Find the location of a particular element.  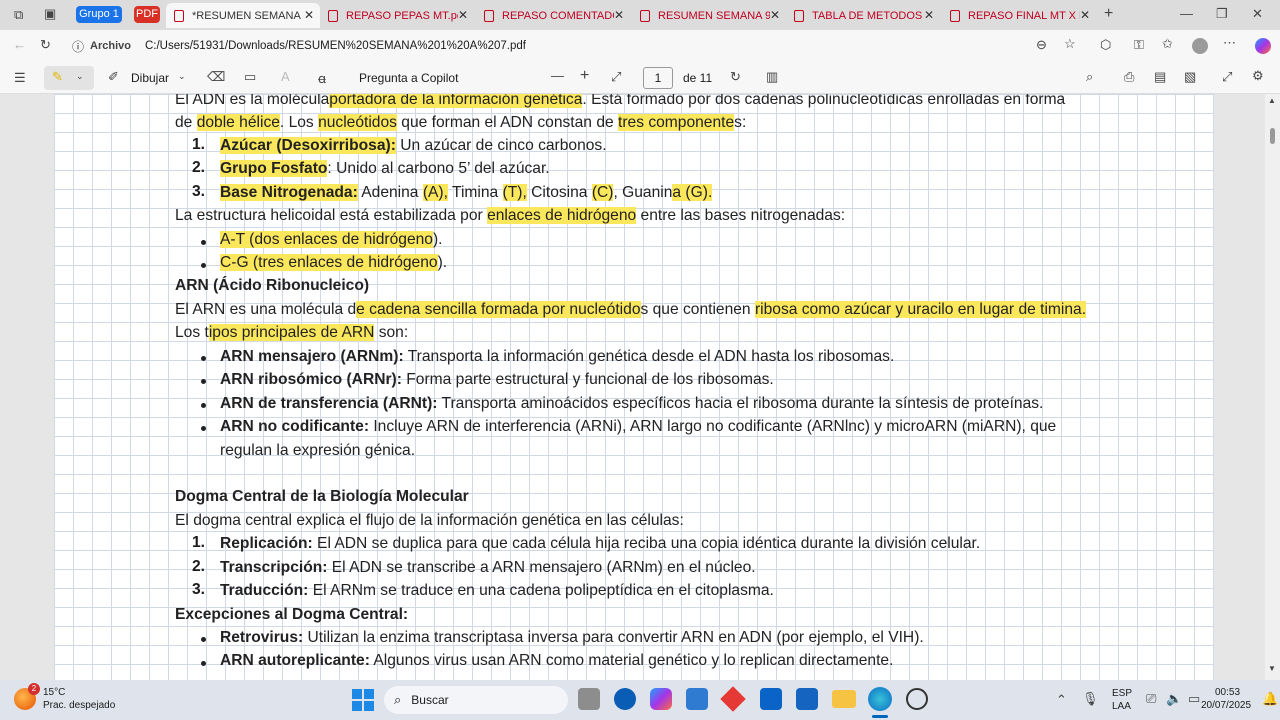

back-icon: ← is located at coordinates (19, 44).